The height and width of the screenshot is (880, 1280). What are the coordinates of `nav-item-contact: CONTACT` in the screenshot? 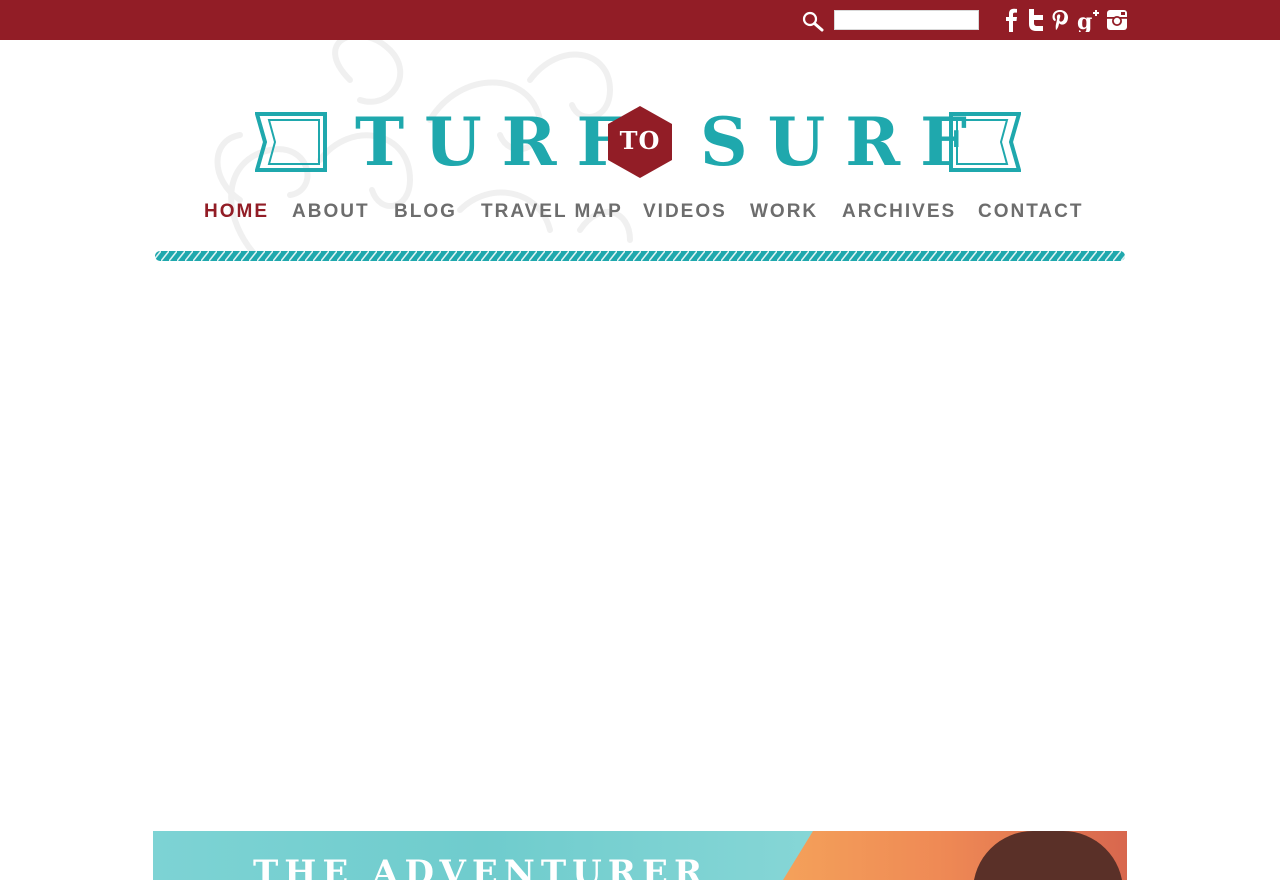 It's located at (1030, 212).